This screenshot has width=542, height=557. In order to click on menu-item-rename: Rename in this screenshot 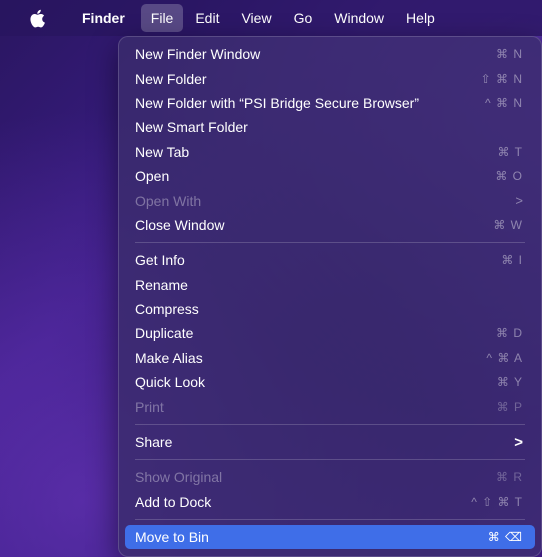, I will do `click(330, 285)`.